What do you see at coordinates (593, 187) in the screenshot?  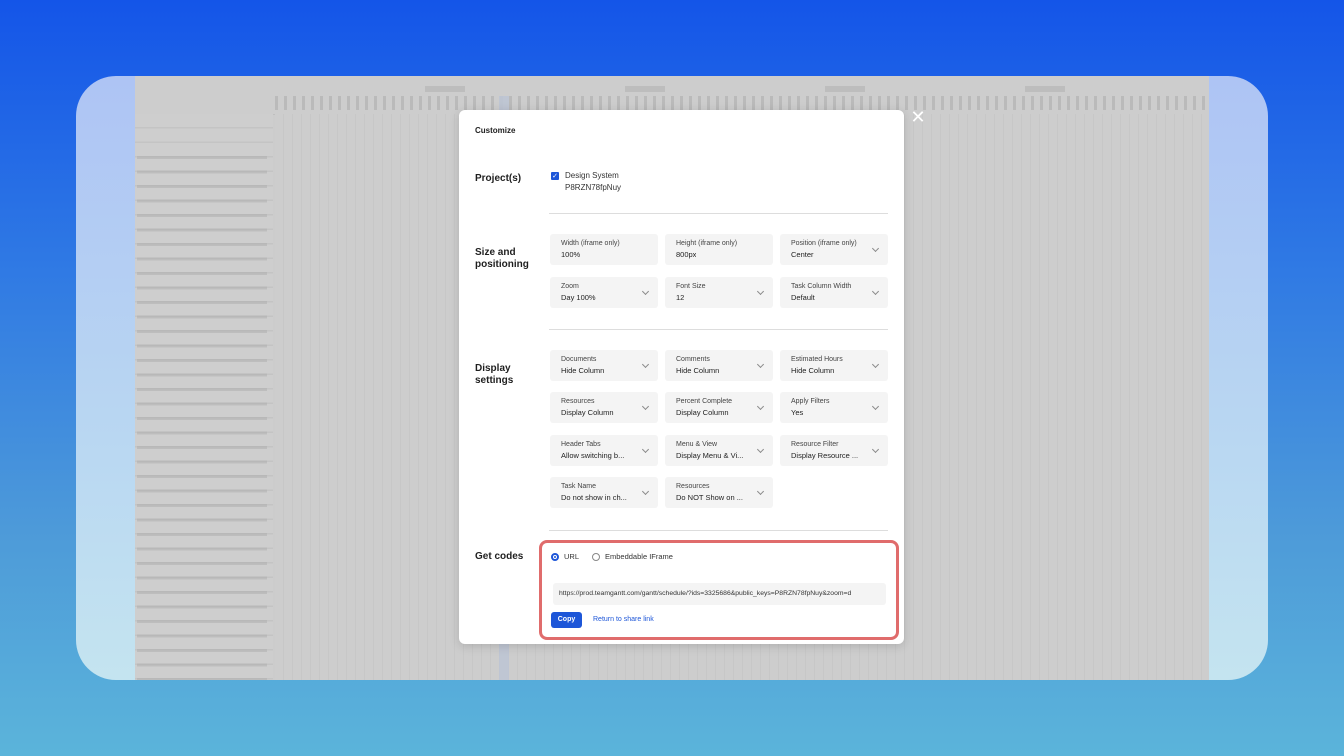 I see `project-key: P8RZN78fpNuy` at bounding box center [593, 187].